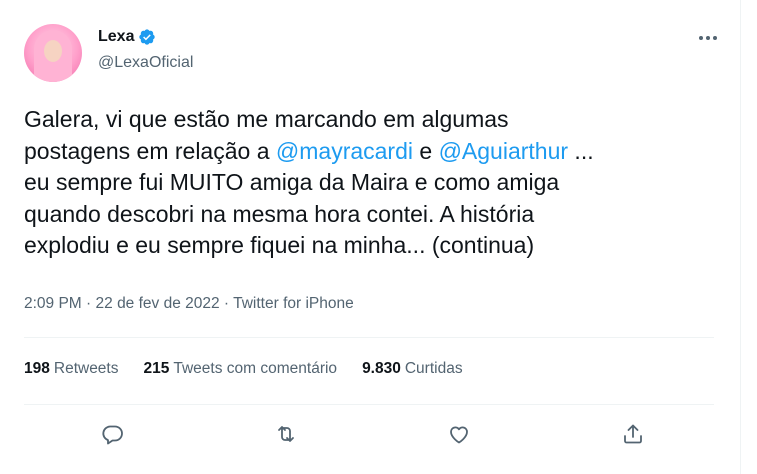  I want to click on share-icon, so click(633, 434).